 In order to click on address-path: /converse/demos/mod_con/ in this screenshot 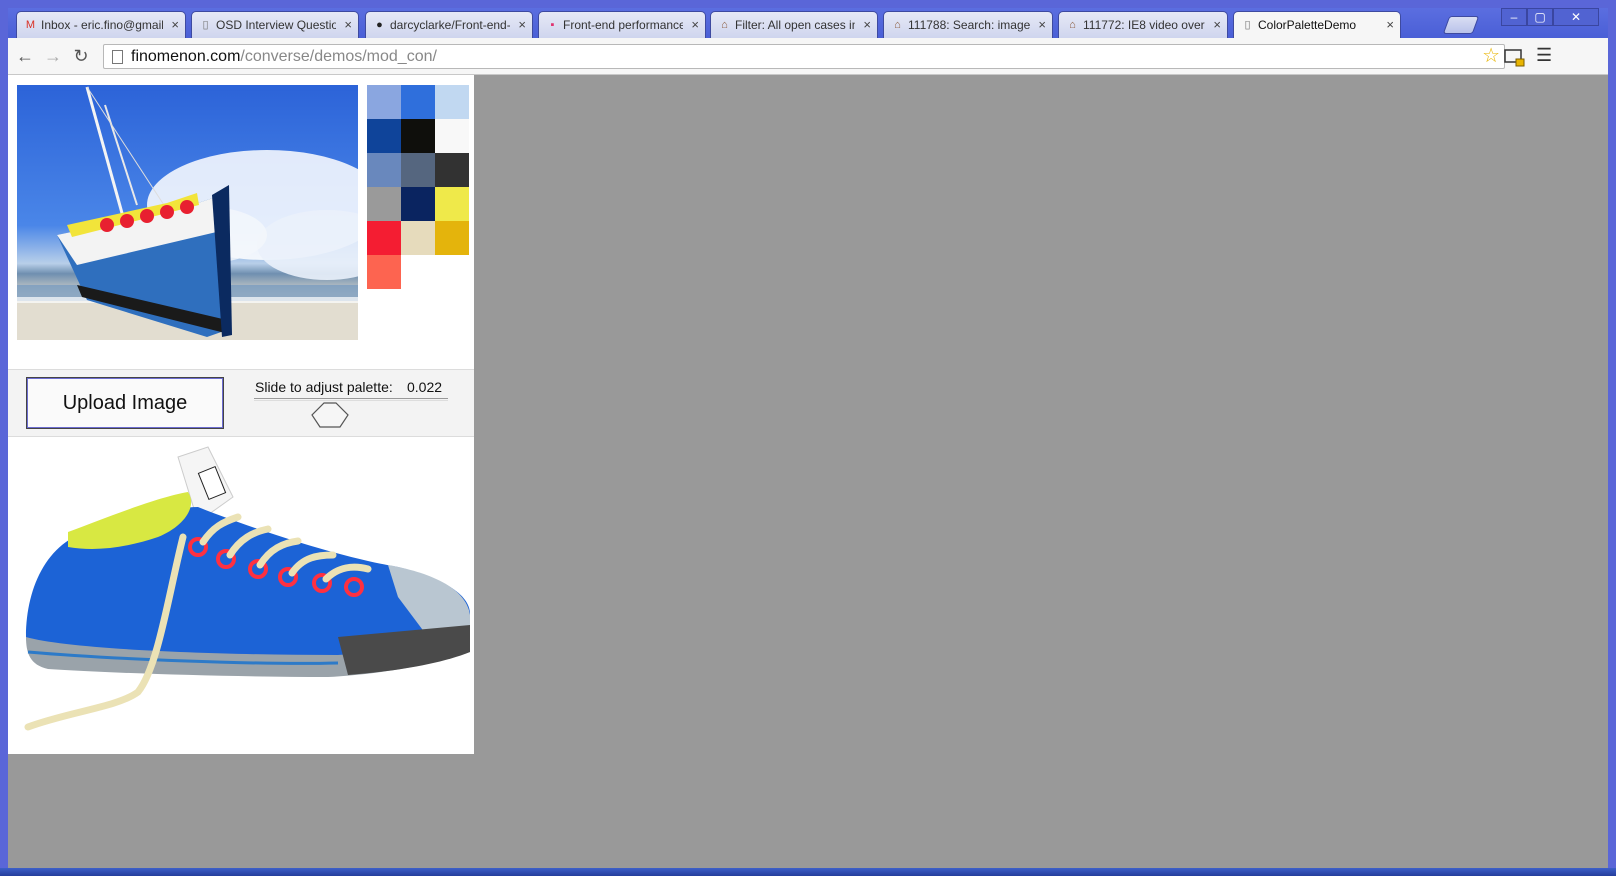, I will do `click(338, 56)`.